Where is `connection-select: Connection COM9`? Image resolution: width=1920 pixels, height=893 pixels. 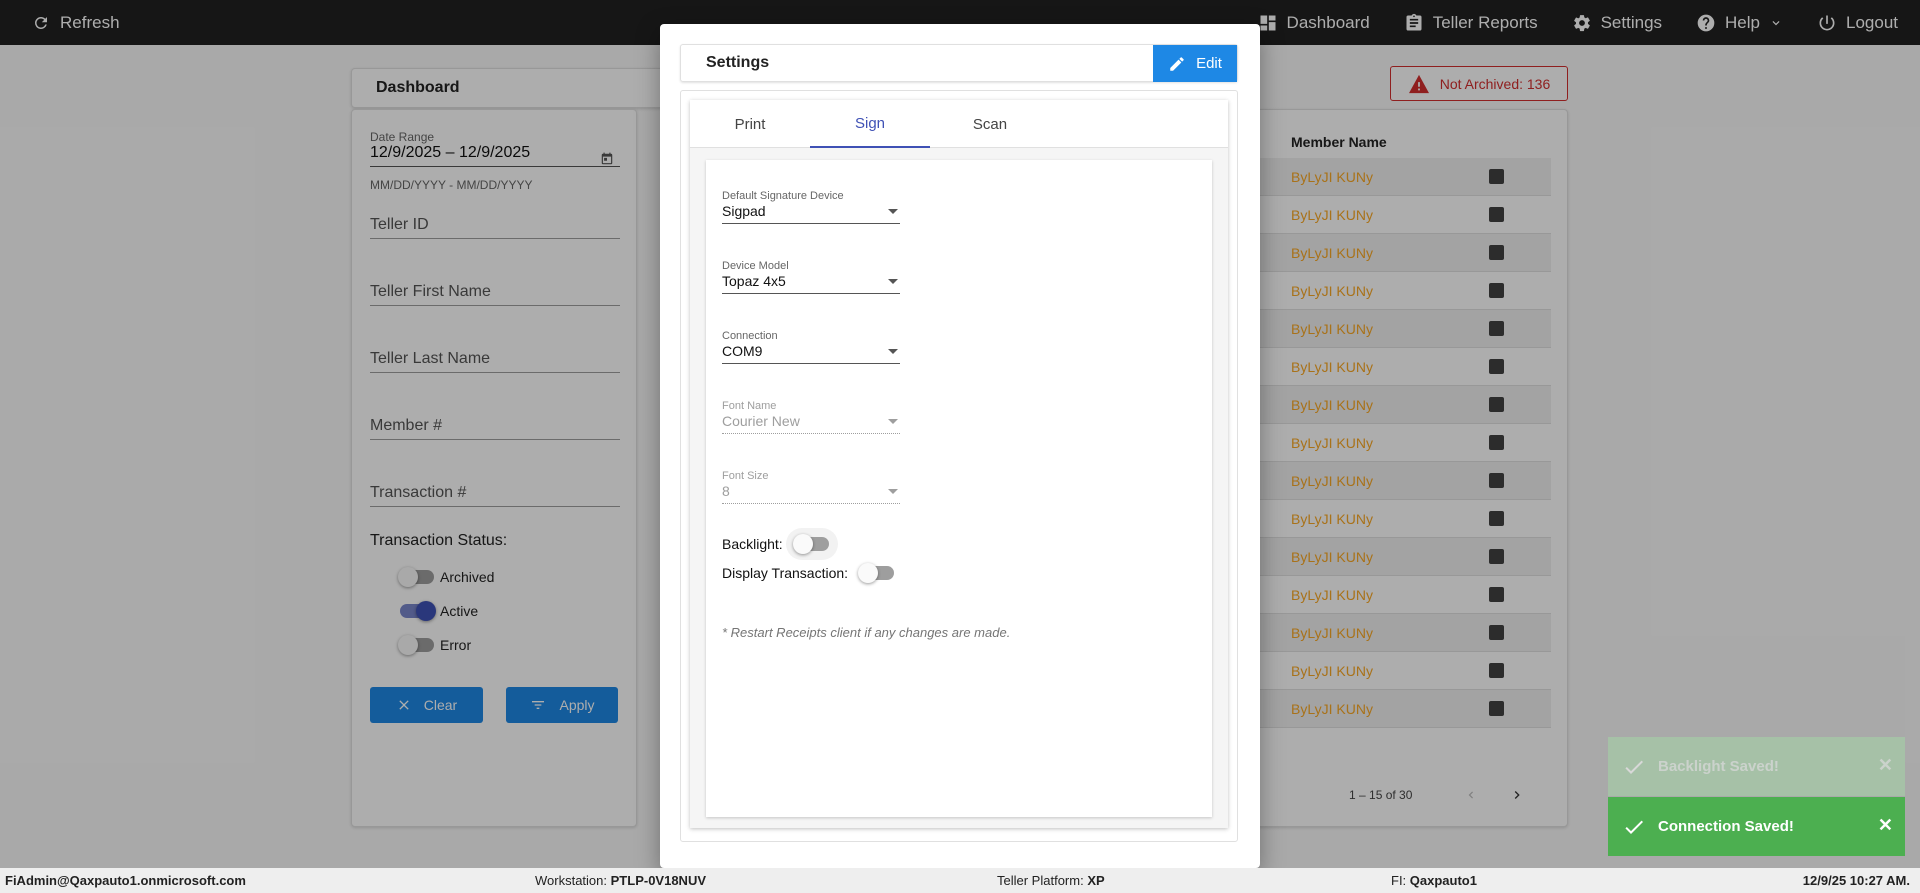
connection-select: Connection COM9 is located at coordinates (811, 347).